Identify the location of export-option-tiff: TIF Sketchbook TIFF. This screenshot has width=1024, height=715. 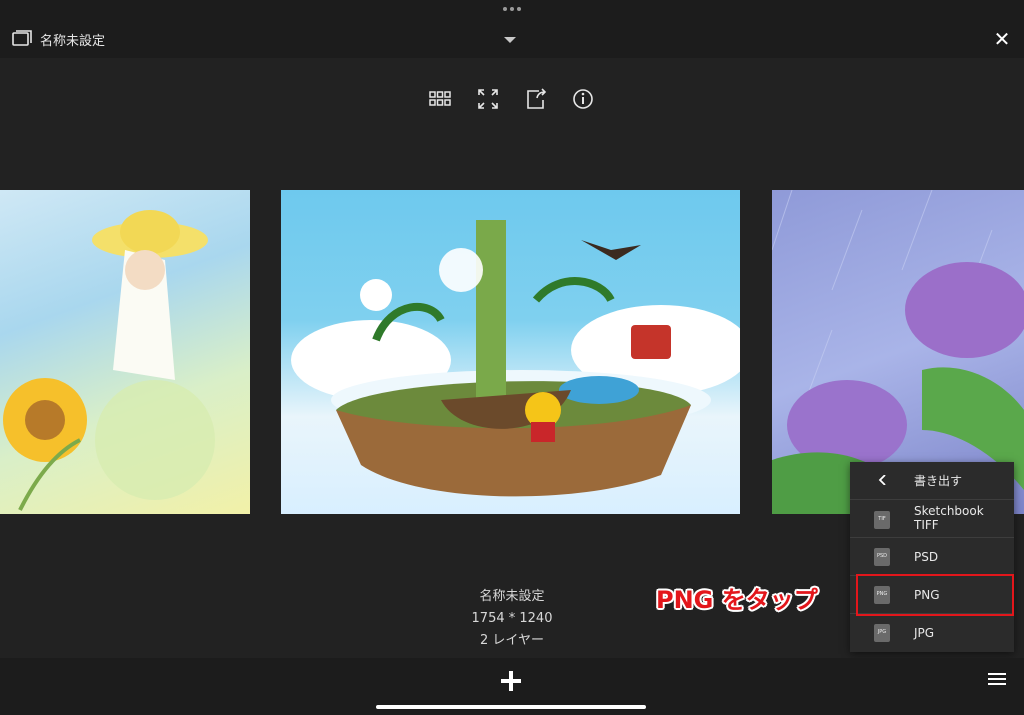
(932, 518).